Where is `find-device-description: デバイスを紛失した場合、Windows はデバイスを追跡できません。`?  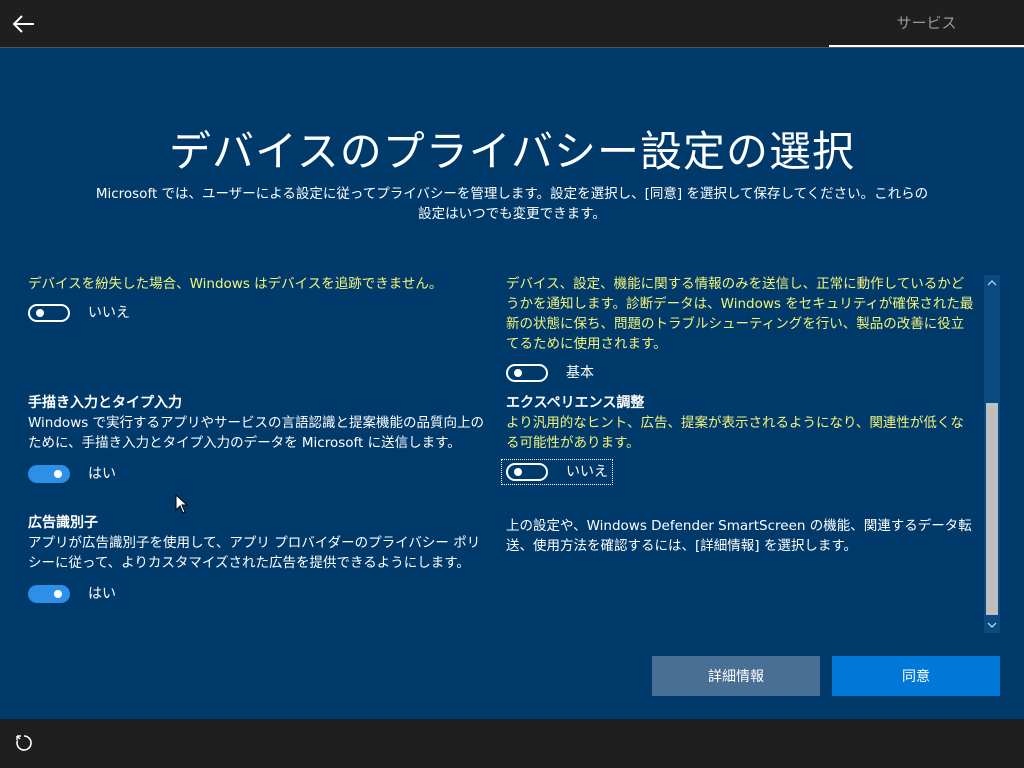
find-device-description: デバイスを紛失した場合、Windows はデバイスを追跡できません。 is located at coordinates (235, 284).